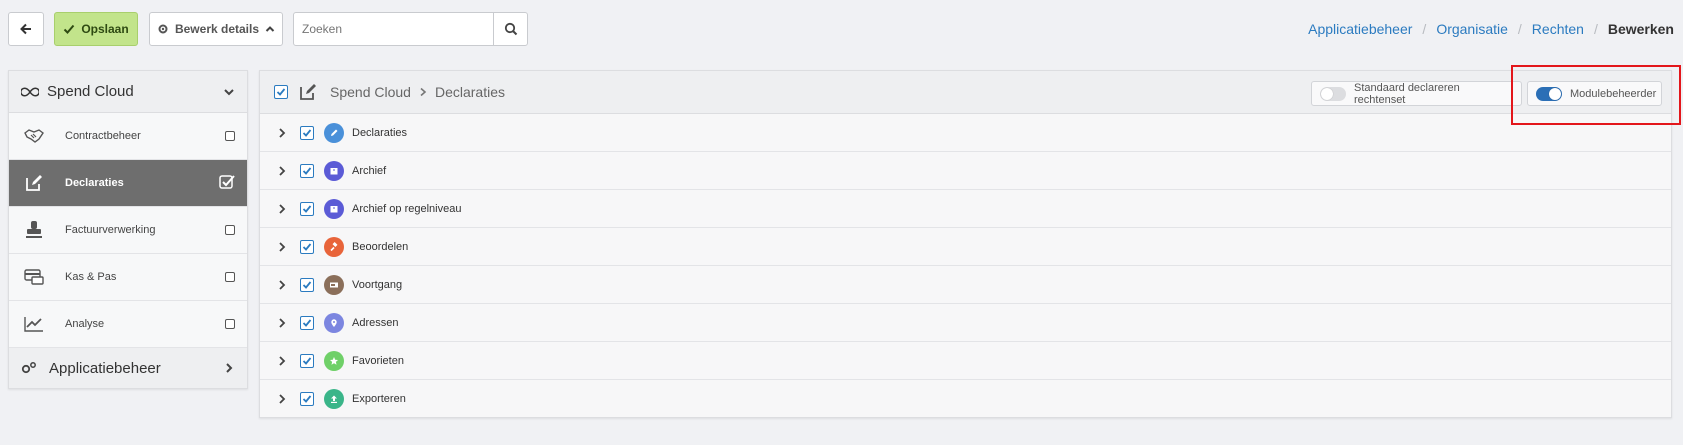 The image size is (1683, 445). Describe the element at coordinates (334, 322) in the screenshot. I see `location-icon` at that location.